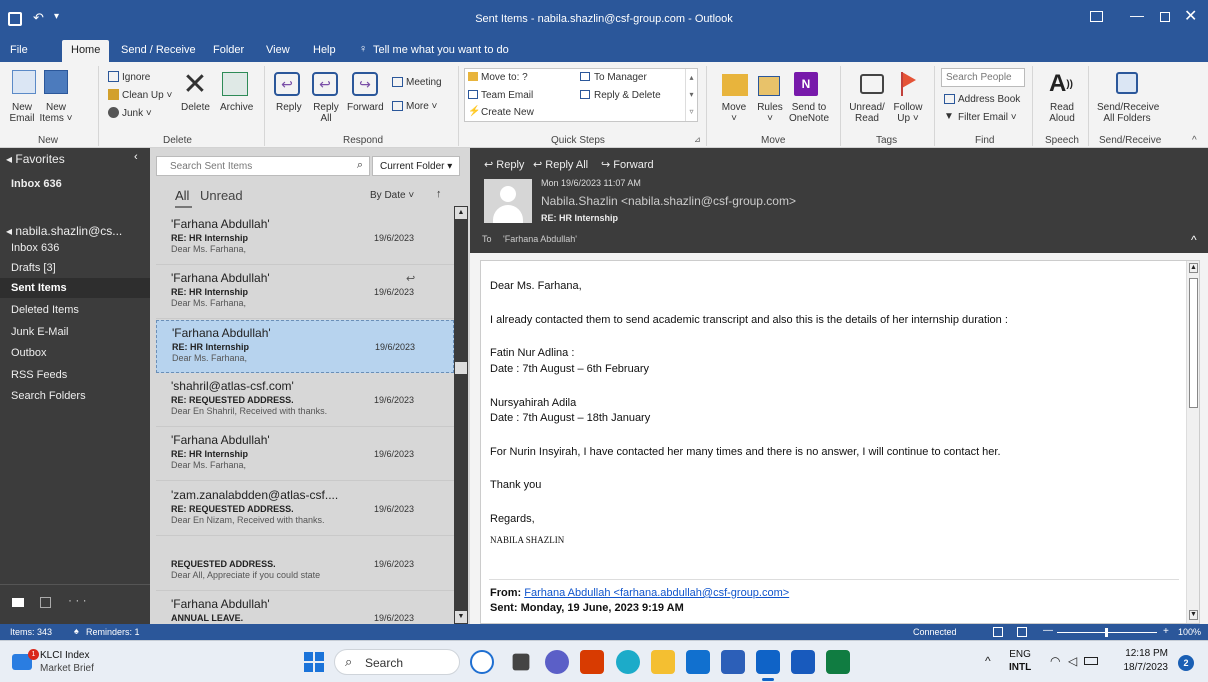  Describe the element at coordinates (45, 310) in the screenshot. I see `folder-deleted-items: Deleted Items` at that location.